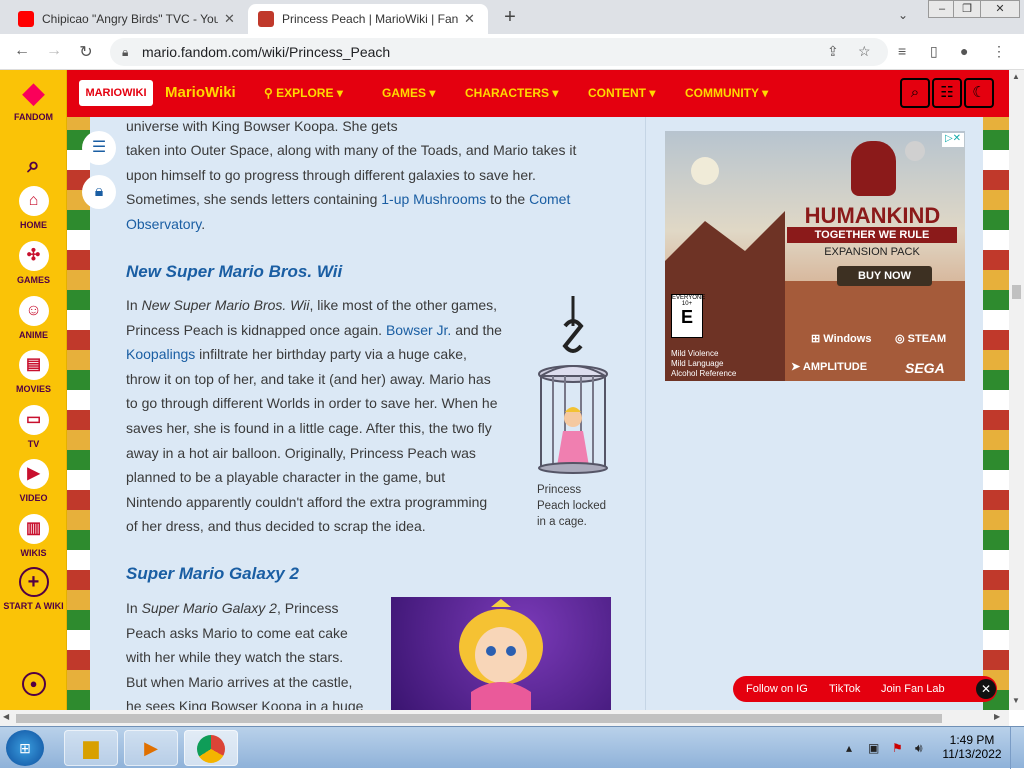 This screenshot has height=769, width=1024. Describe the element at coordinates (1017, 748) in the screenshot. I see `show-desktop-button` at that location.